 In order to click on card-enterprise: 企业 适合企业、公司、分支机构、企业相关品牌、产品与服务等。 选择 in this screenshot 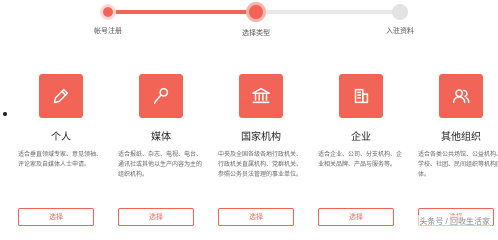, I will do `click(361, 150)`.